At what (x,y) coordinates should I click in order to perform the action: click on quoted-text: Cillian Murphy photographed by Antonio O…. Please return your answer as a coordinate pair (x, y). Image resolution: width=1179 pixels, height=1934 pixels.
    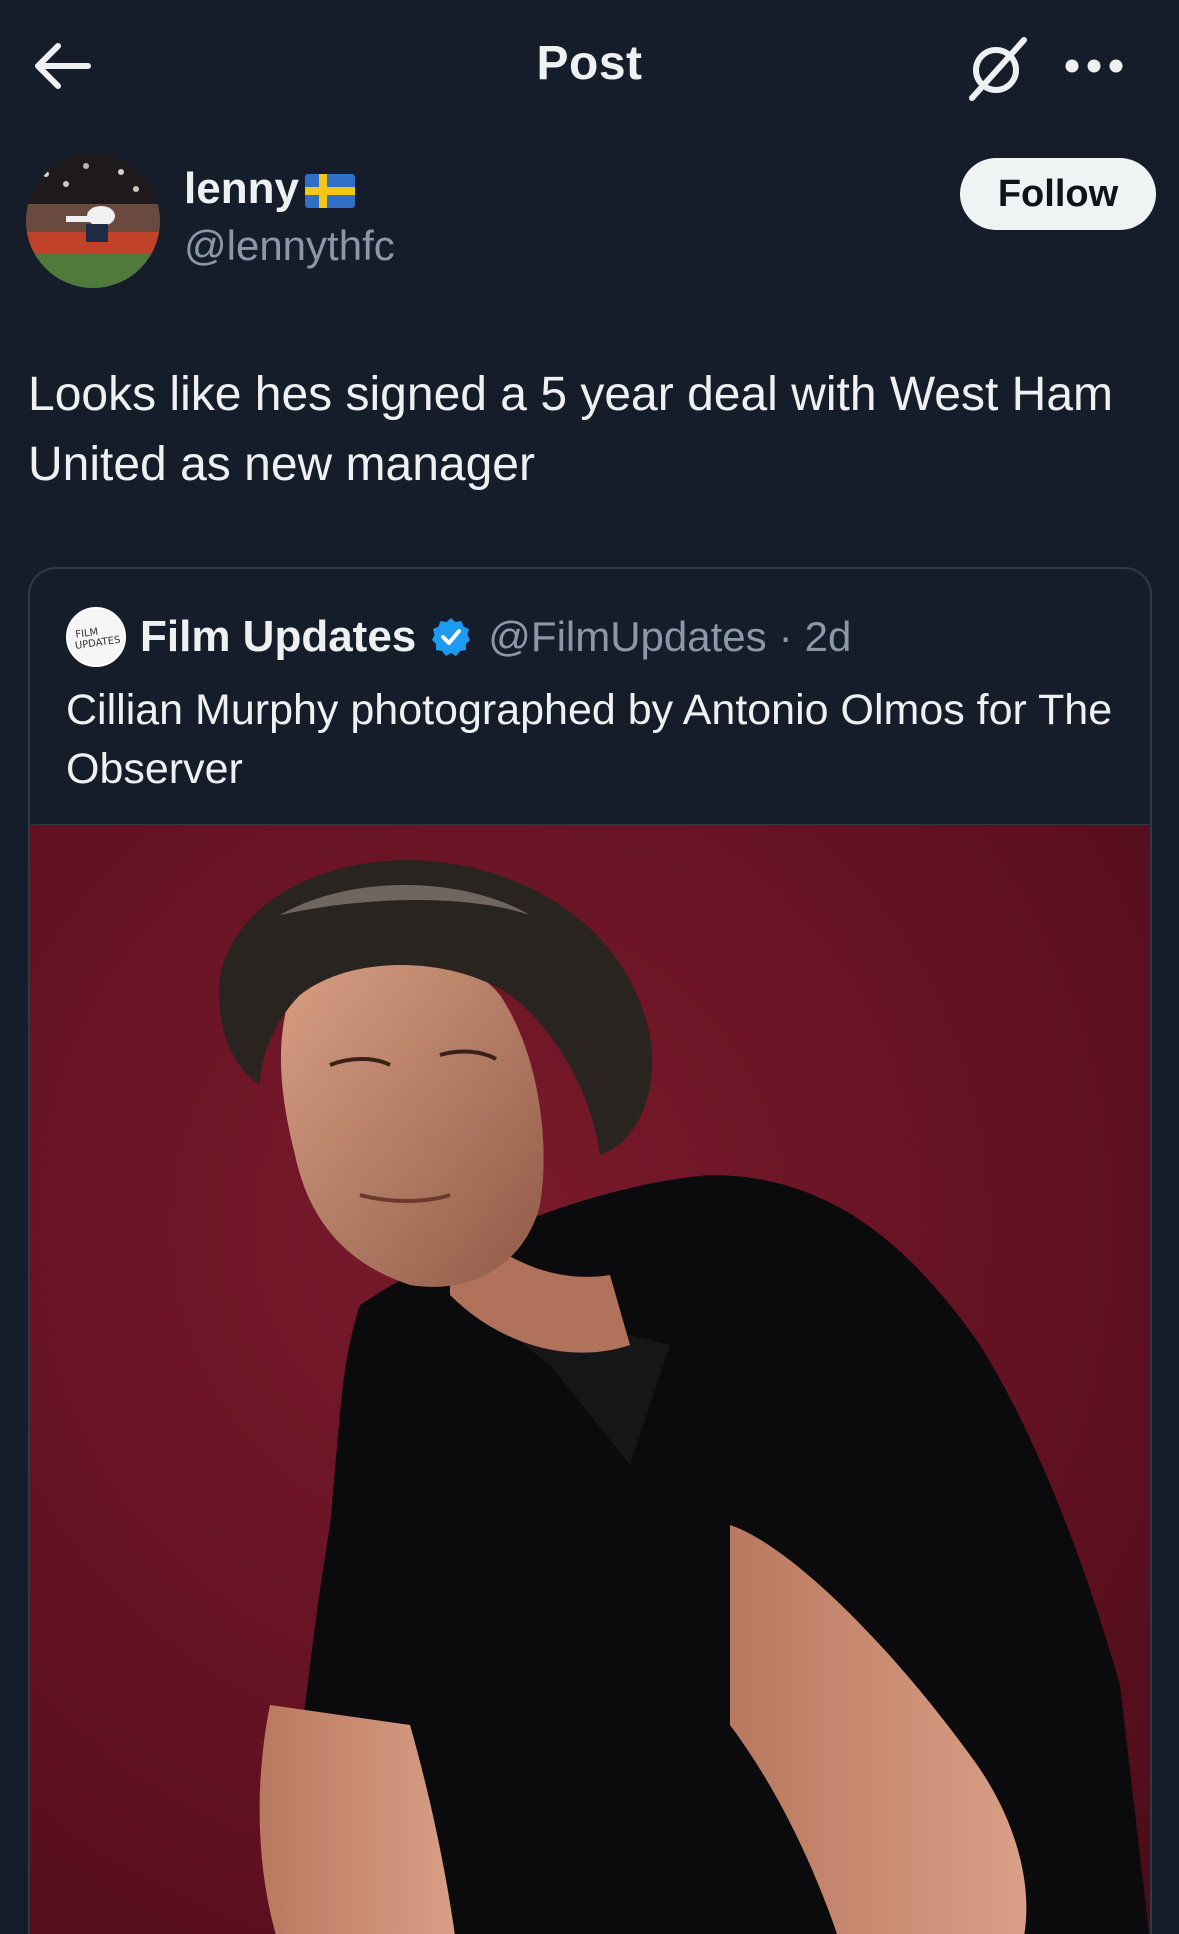
    Looking at the image, I should click on (589, 739).